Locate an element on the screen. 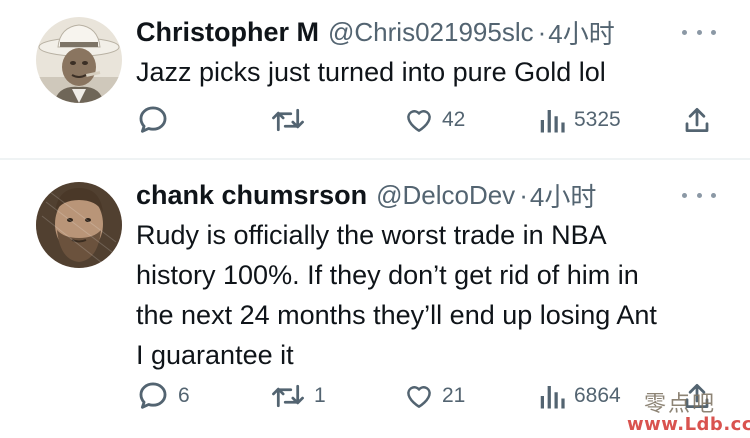 The height and width of the screenshot is (438, 750). cowboy-avatar-icon is located at coordinates (79, 60).